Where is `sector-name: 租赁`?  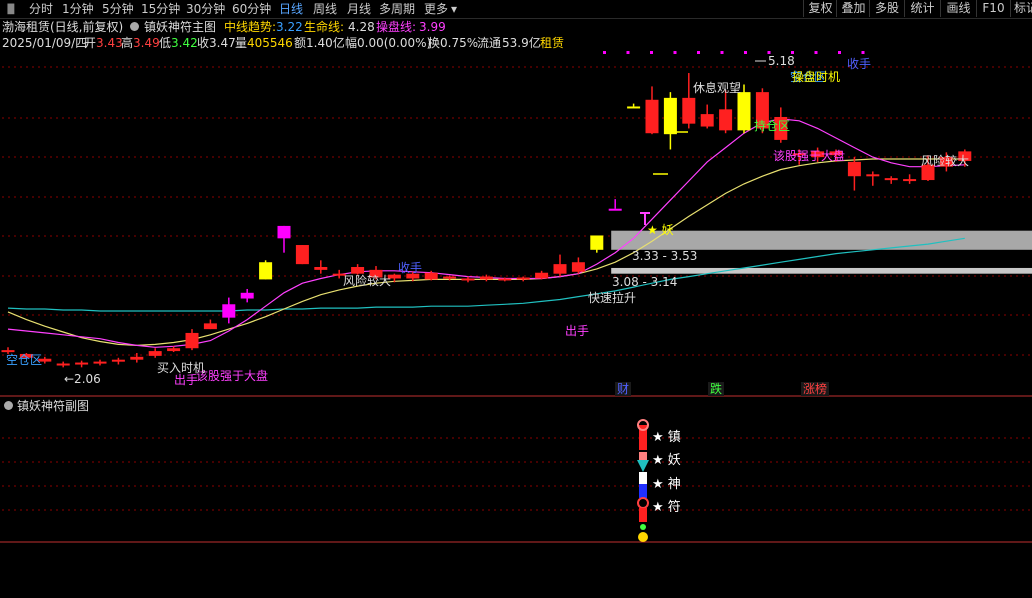 sector-name: 租赁 is located at coordinates (552, 43).